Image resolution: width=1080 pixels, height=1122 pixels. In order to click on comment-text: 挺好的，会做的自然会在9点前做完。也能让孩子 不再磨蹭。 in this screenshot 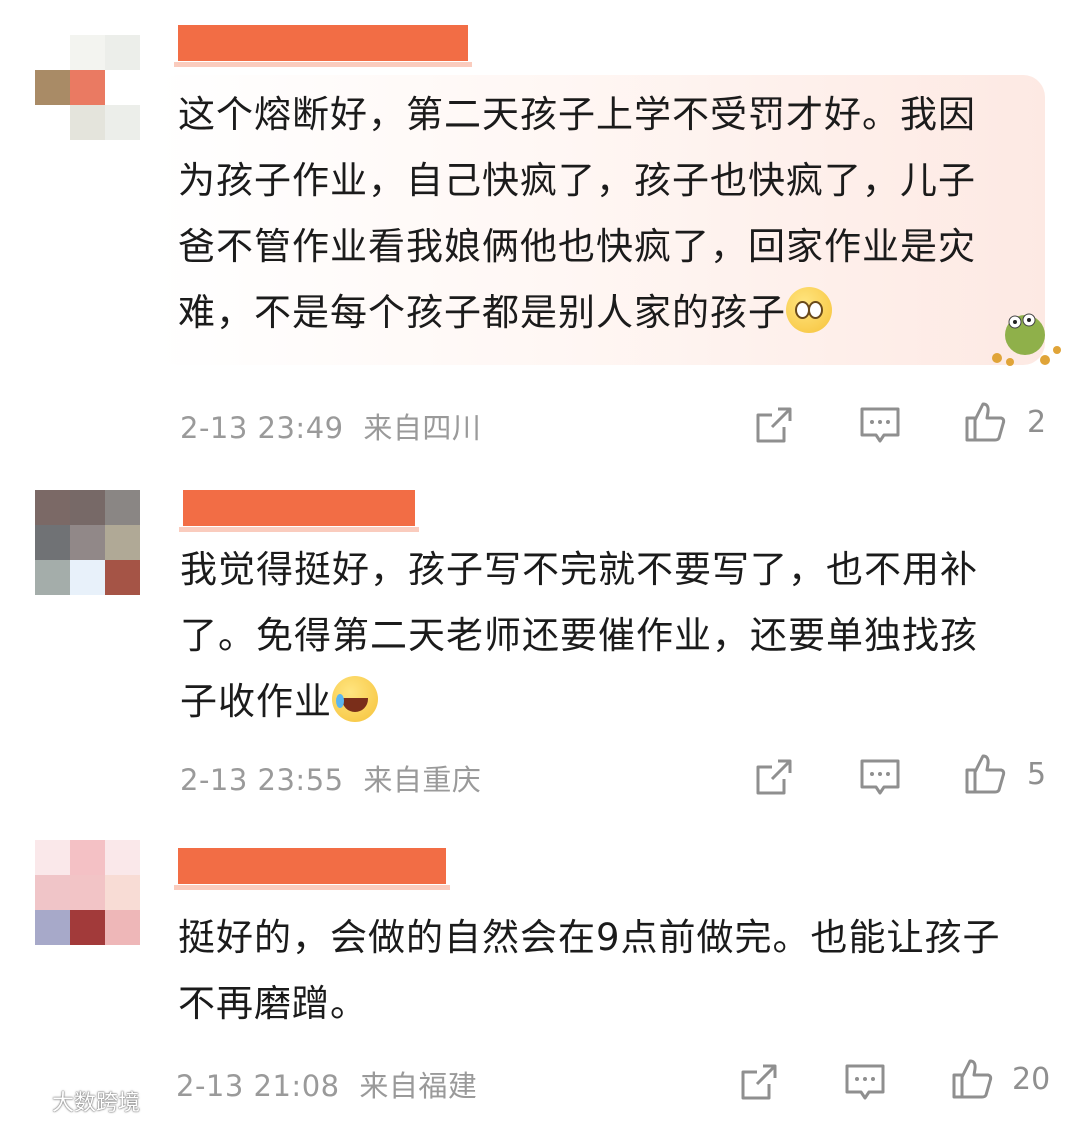, I will do `click(608, 971)`.